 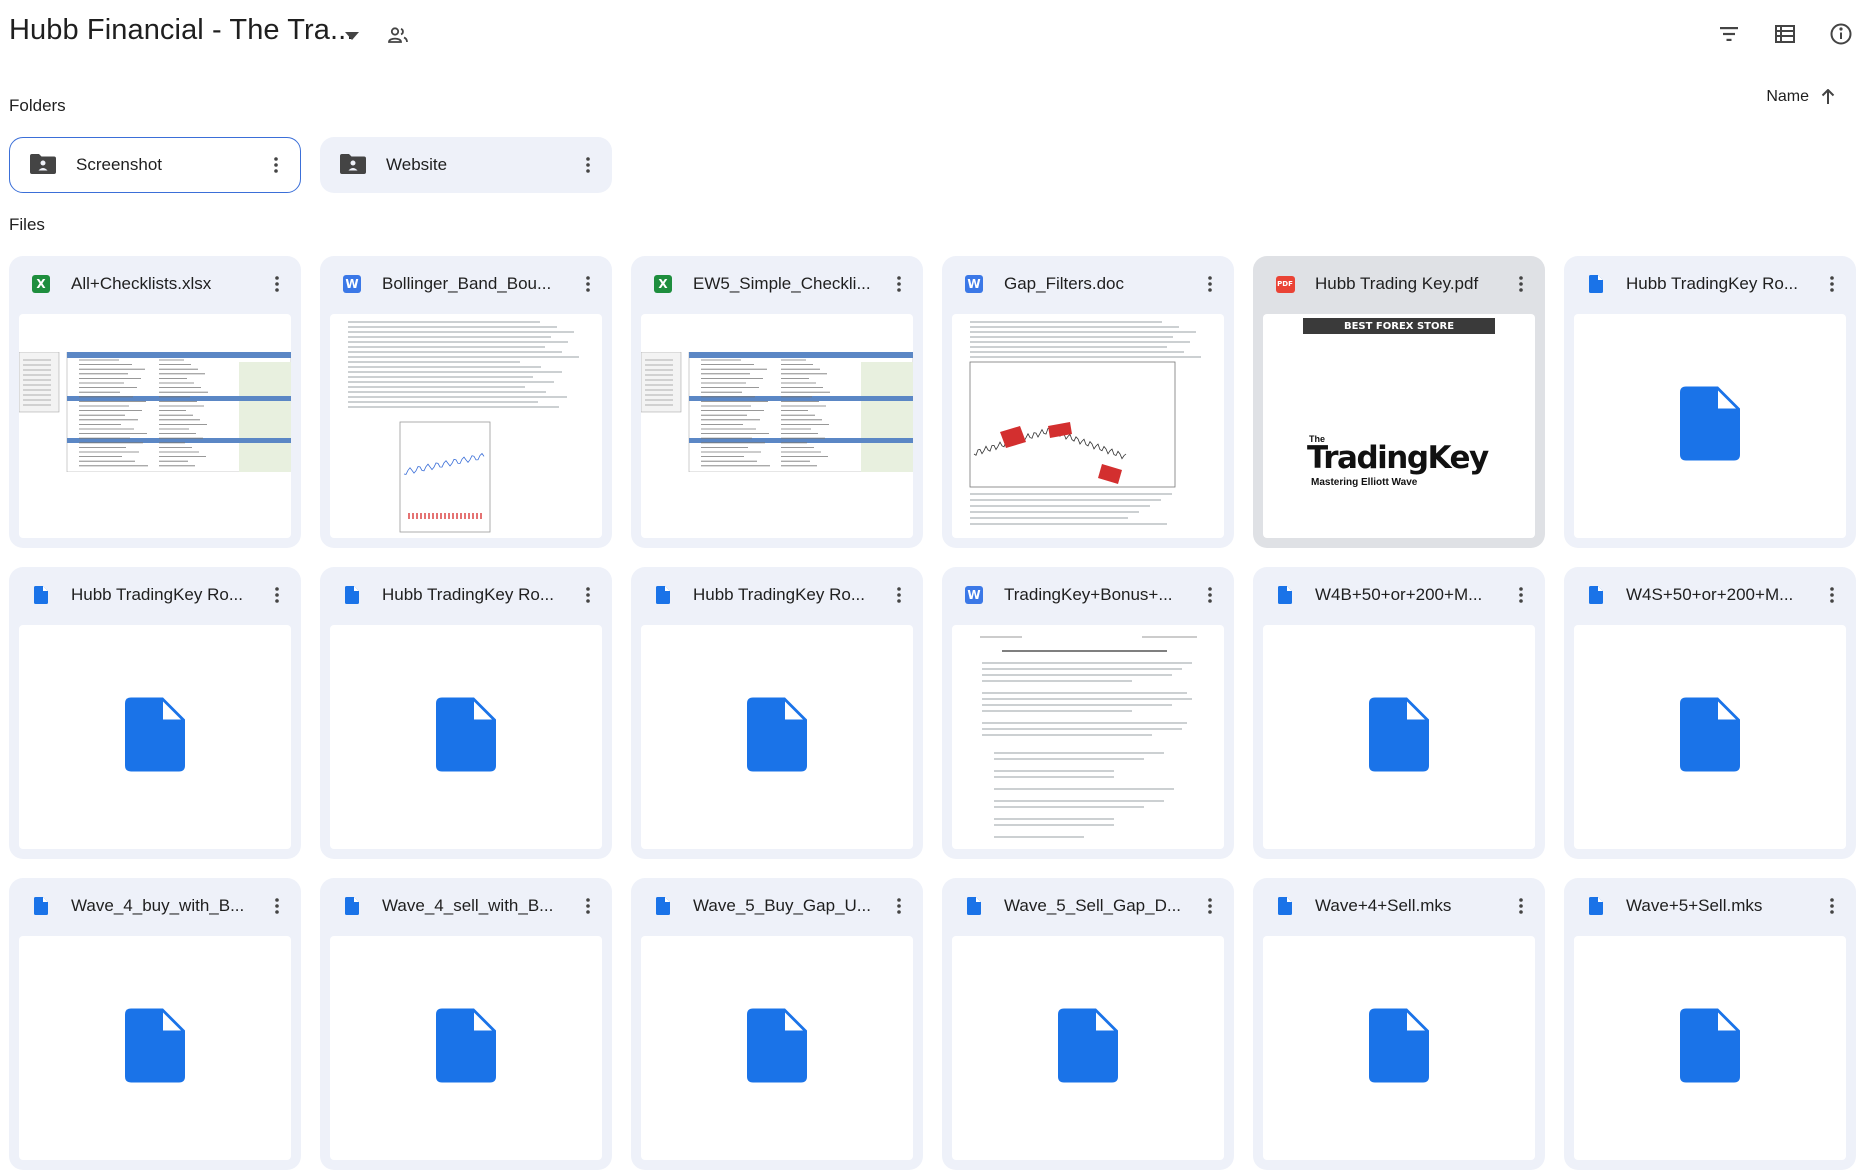 I want to click on file-card-header: X All+Checklists.xlsx, so click(x=155, y=284).